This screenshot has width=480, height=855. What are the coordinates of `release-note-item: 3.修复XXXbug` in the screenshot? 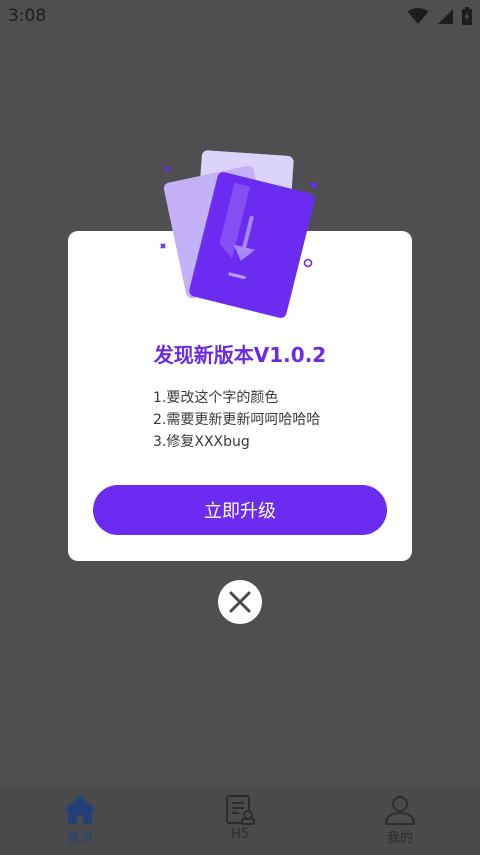 It's located at (201, 442).